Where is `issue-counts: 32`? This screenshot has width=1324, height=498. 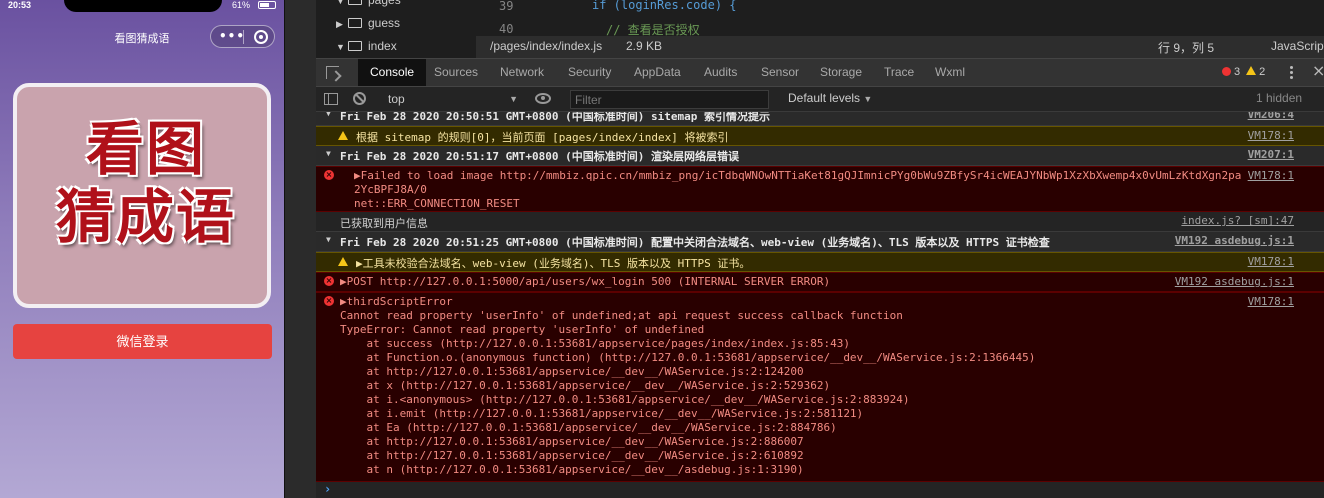
issue-counts: 32 is located at coordinates (1243, 72).